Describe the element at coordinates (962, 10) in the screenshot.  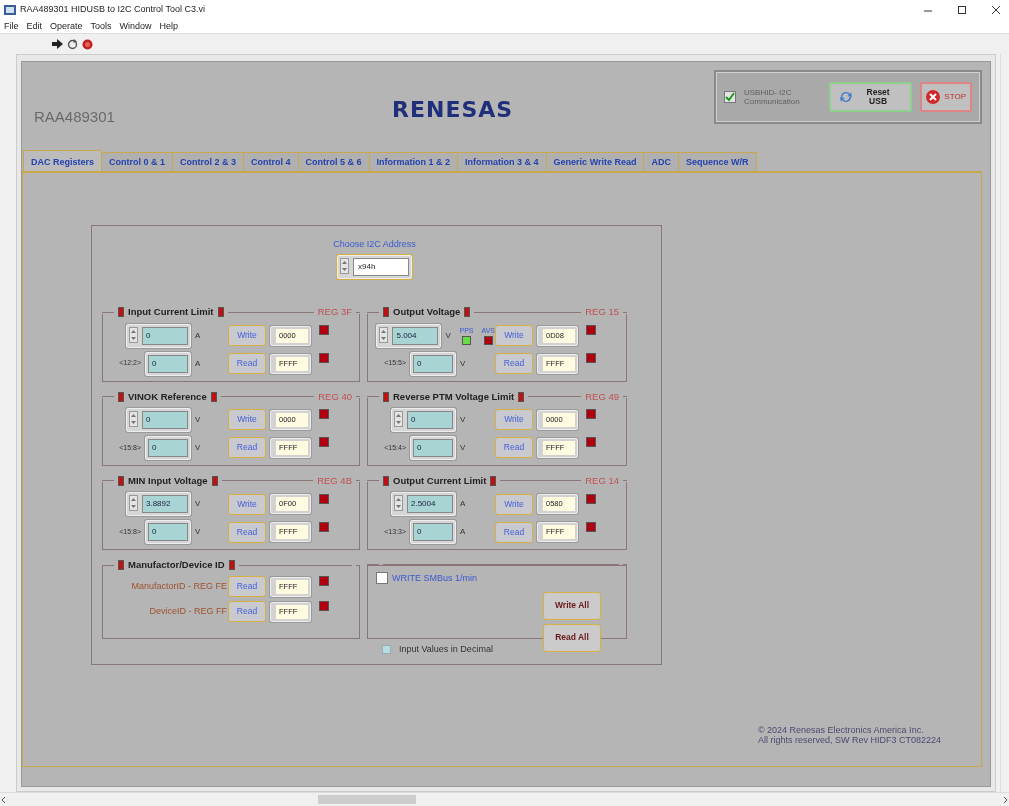
I see `maximize-icon` at that location.